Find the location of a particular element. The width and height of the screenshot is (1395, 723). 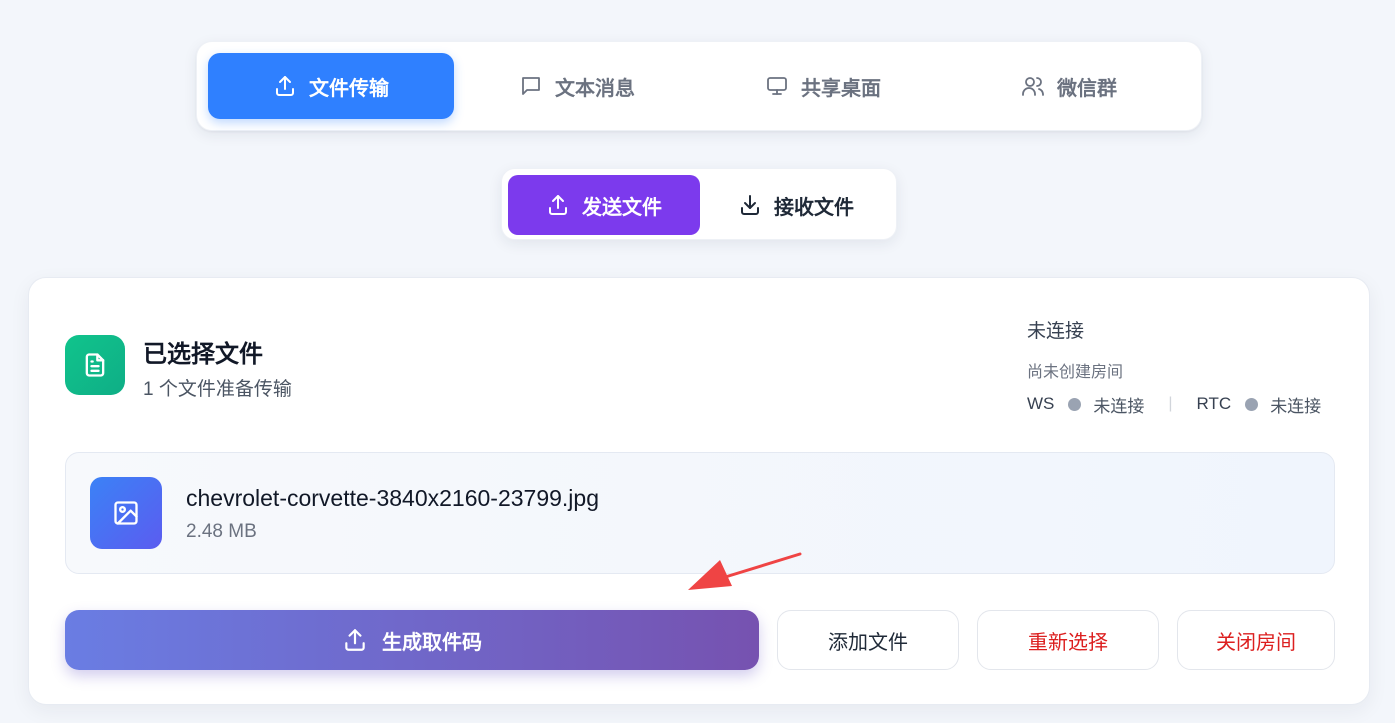

users-icon is located at coordinates (1033, 86).